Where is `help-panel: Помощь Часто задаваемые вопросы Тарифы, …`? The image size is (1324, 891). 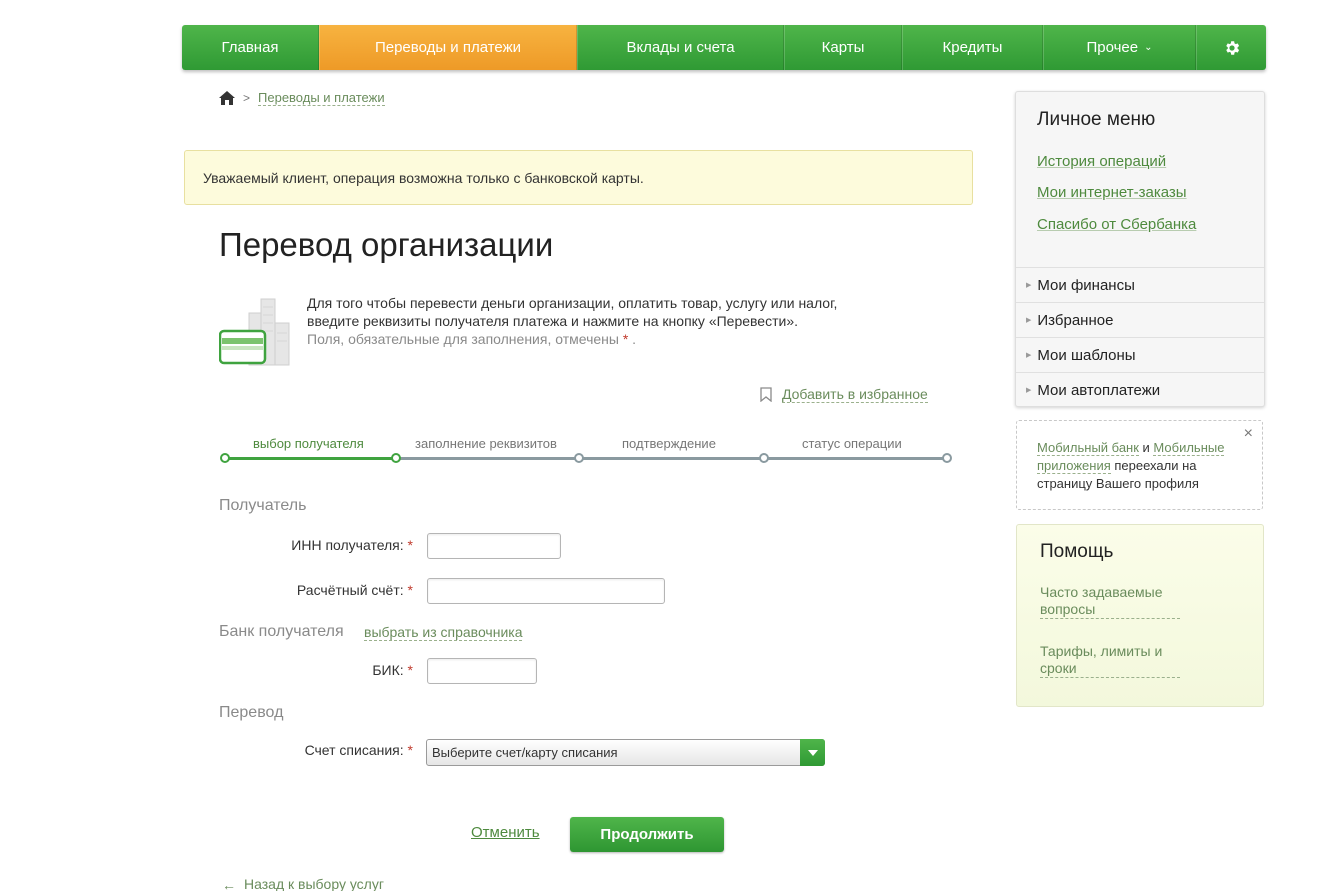 help-panel: Помощь Часто задаваемые вопросы Тарифы, … is located at coordinates (1140, 615).